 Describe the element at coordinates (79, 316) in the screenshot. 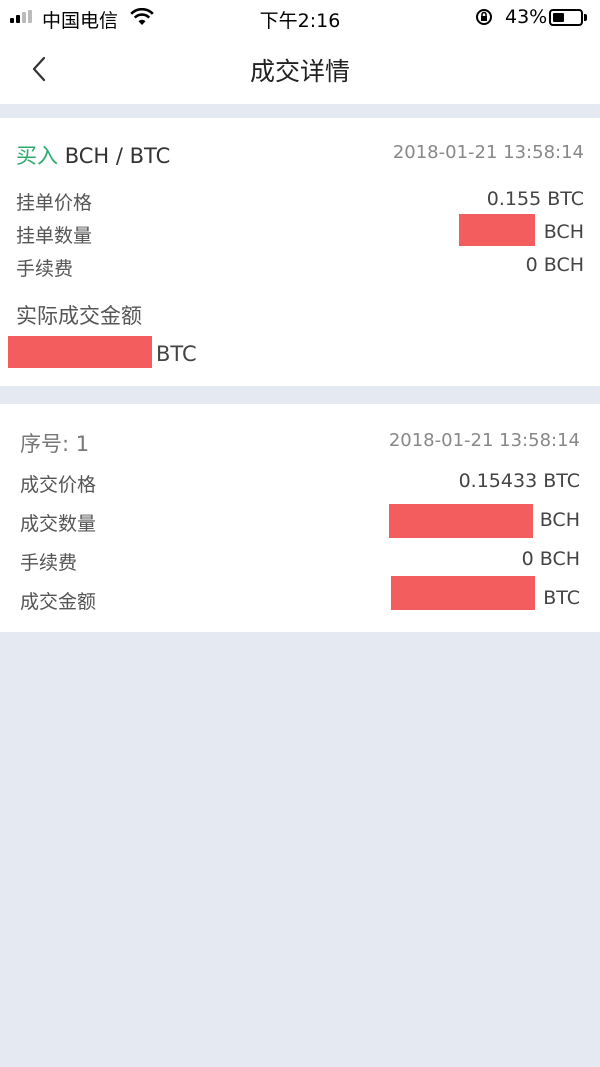

I see `actual-amount-label: 实际成交金额` at that location.